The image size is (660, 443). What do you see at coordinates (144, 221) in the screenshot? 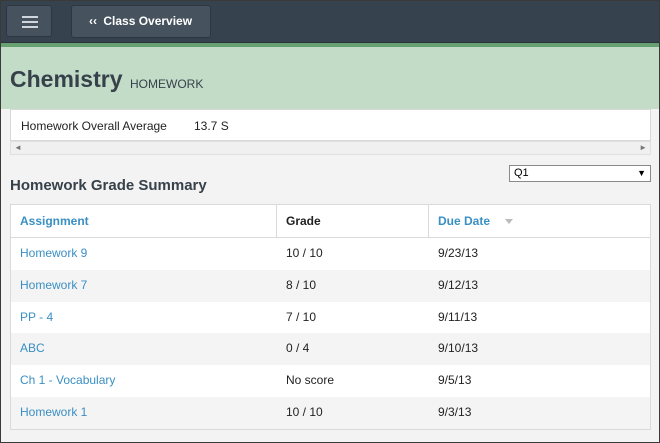
I see `column-header-assignment: Assignment` at bounding box center [144, 221].